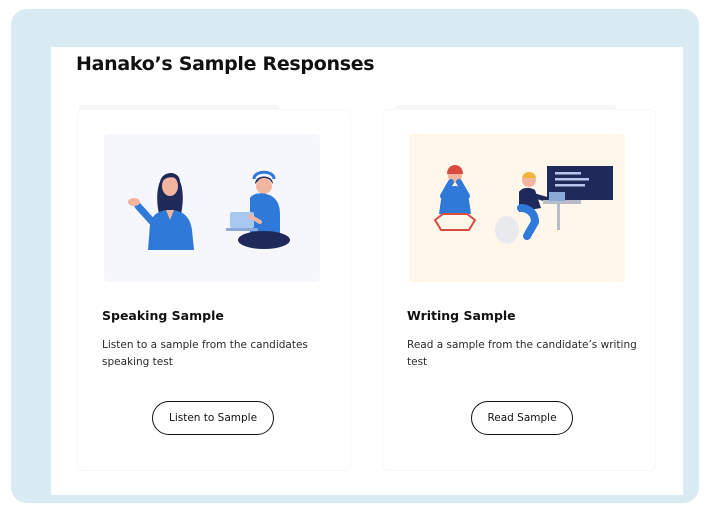 This screenshot has width=706, height=509. I want to click on writing-illustration, so click(517, 208).